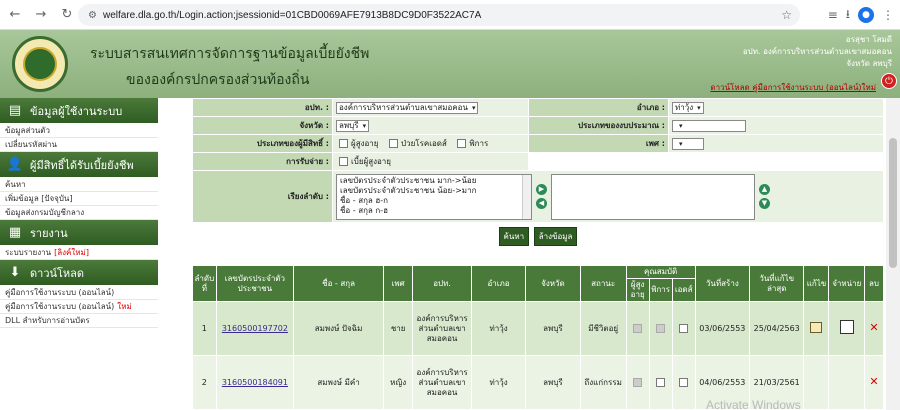 Image resolution: width=900 pixels, height=410 pixels. I want to click on col-org: อปท., so click(442, 283).